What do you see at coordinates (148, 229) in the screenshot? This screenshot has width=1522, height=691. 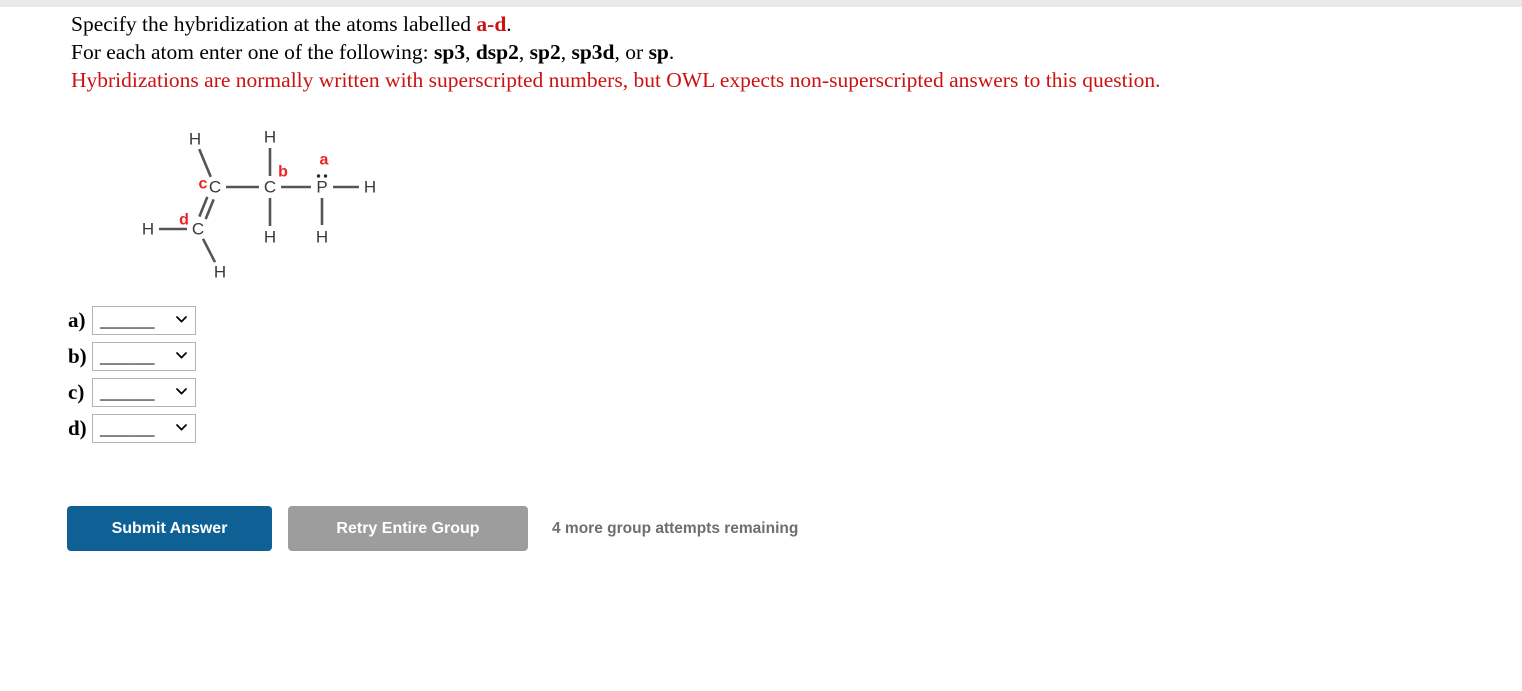 I see `atom-h-left: H` at bounding box center [148, 229].